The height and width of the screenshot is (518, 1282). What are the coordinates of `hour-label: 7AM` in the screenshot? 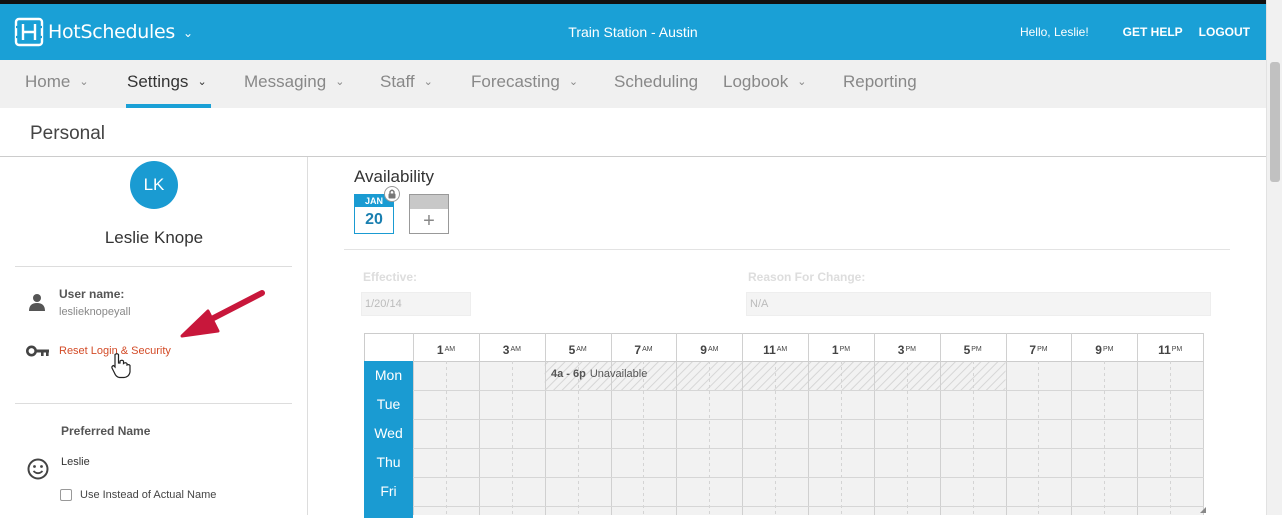 It's located at (643, 350).